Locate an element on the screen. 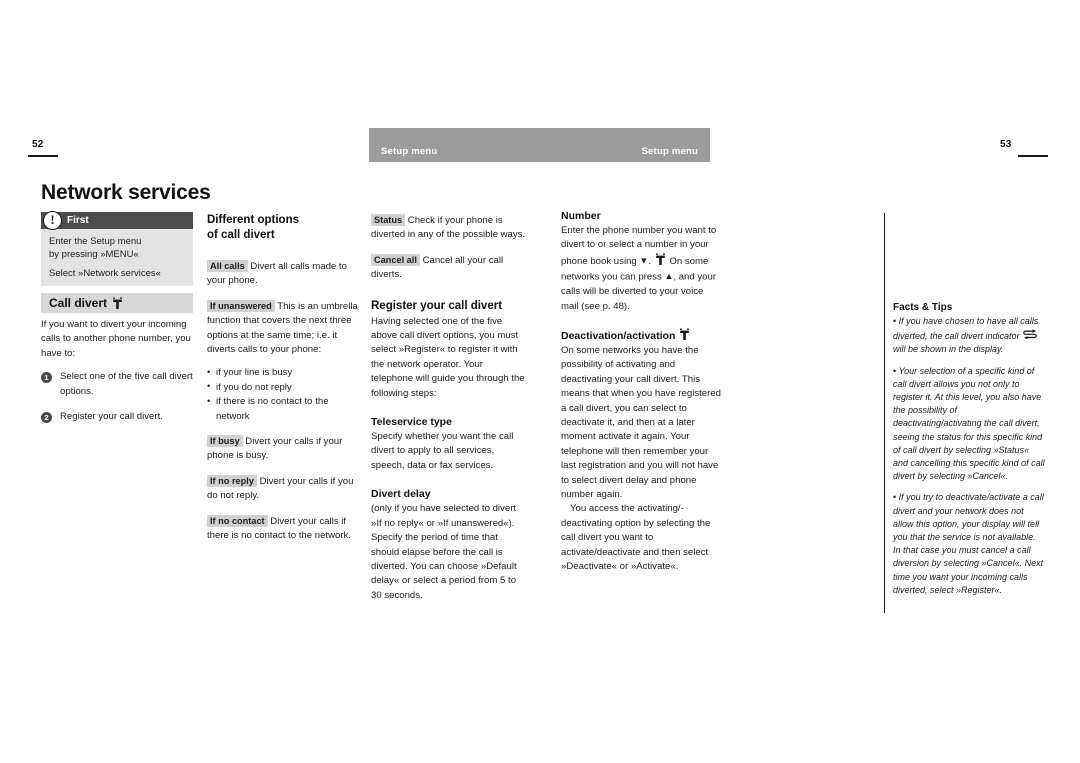  chip-all-calls: All calls is located at coordinates (227, 266).